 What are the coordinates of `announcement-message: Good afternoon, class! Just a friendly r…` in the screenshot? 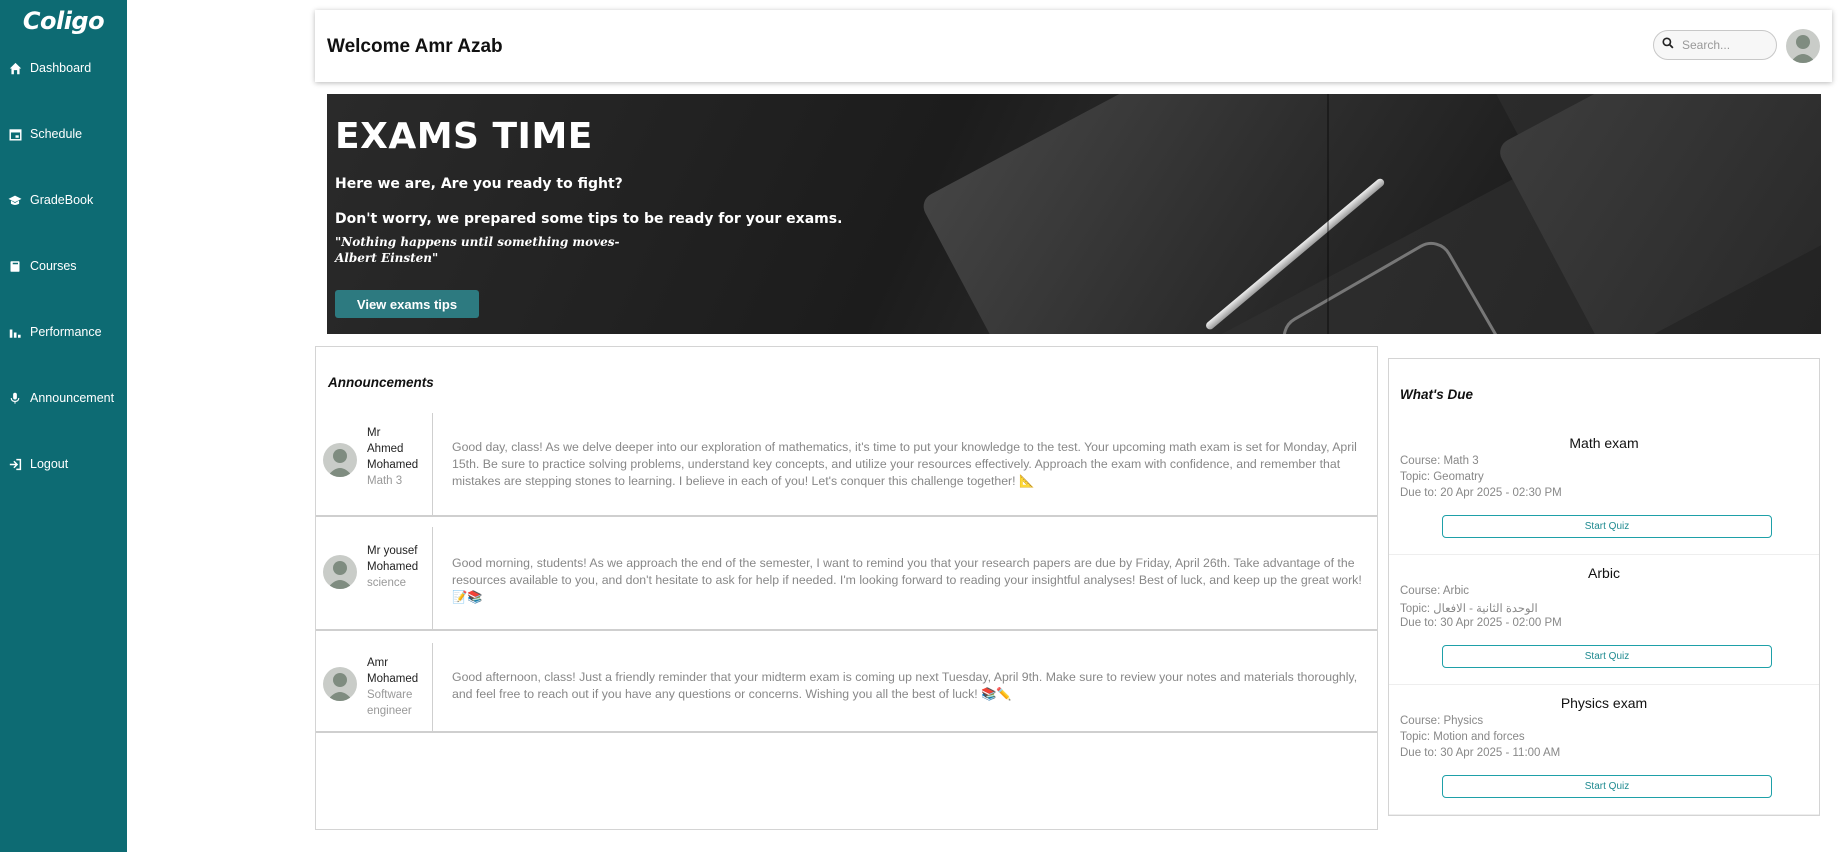 It's located at (905, 685).